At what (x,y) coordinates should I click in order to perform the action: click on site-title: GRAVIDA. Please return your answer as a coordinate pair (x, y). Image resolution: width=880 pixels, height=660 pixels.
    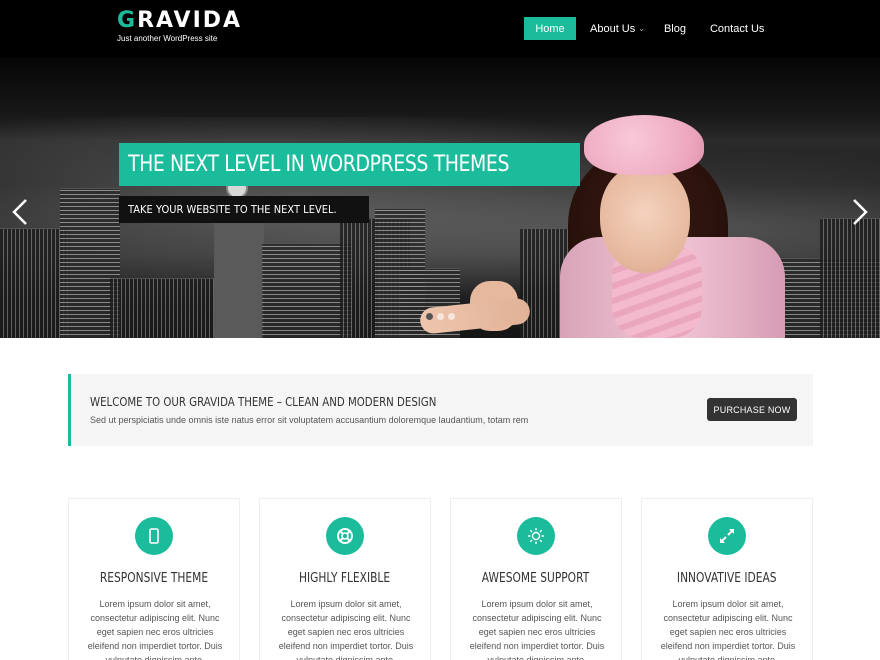
    Looking at the image, I should click on (179, 21).